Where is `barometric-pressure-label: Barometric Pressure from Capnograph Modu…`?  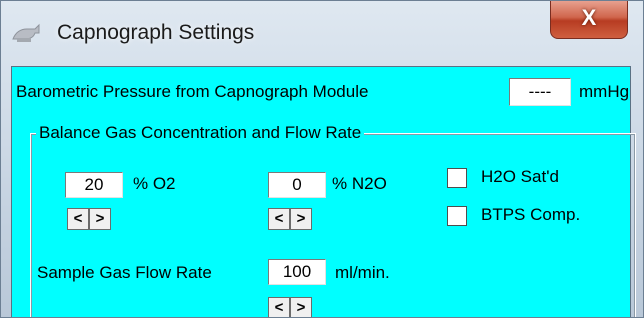
barometric-pressure-label: Barometric Pressure from Capnograph Modu… is located at coordinates (192, 91).